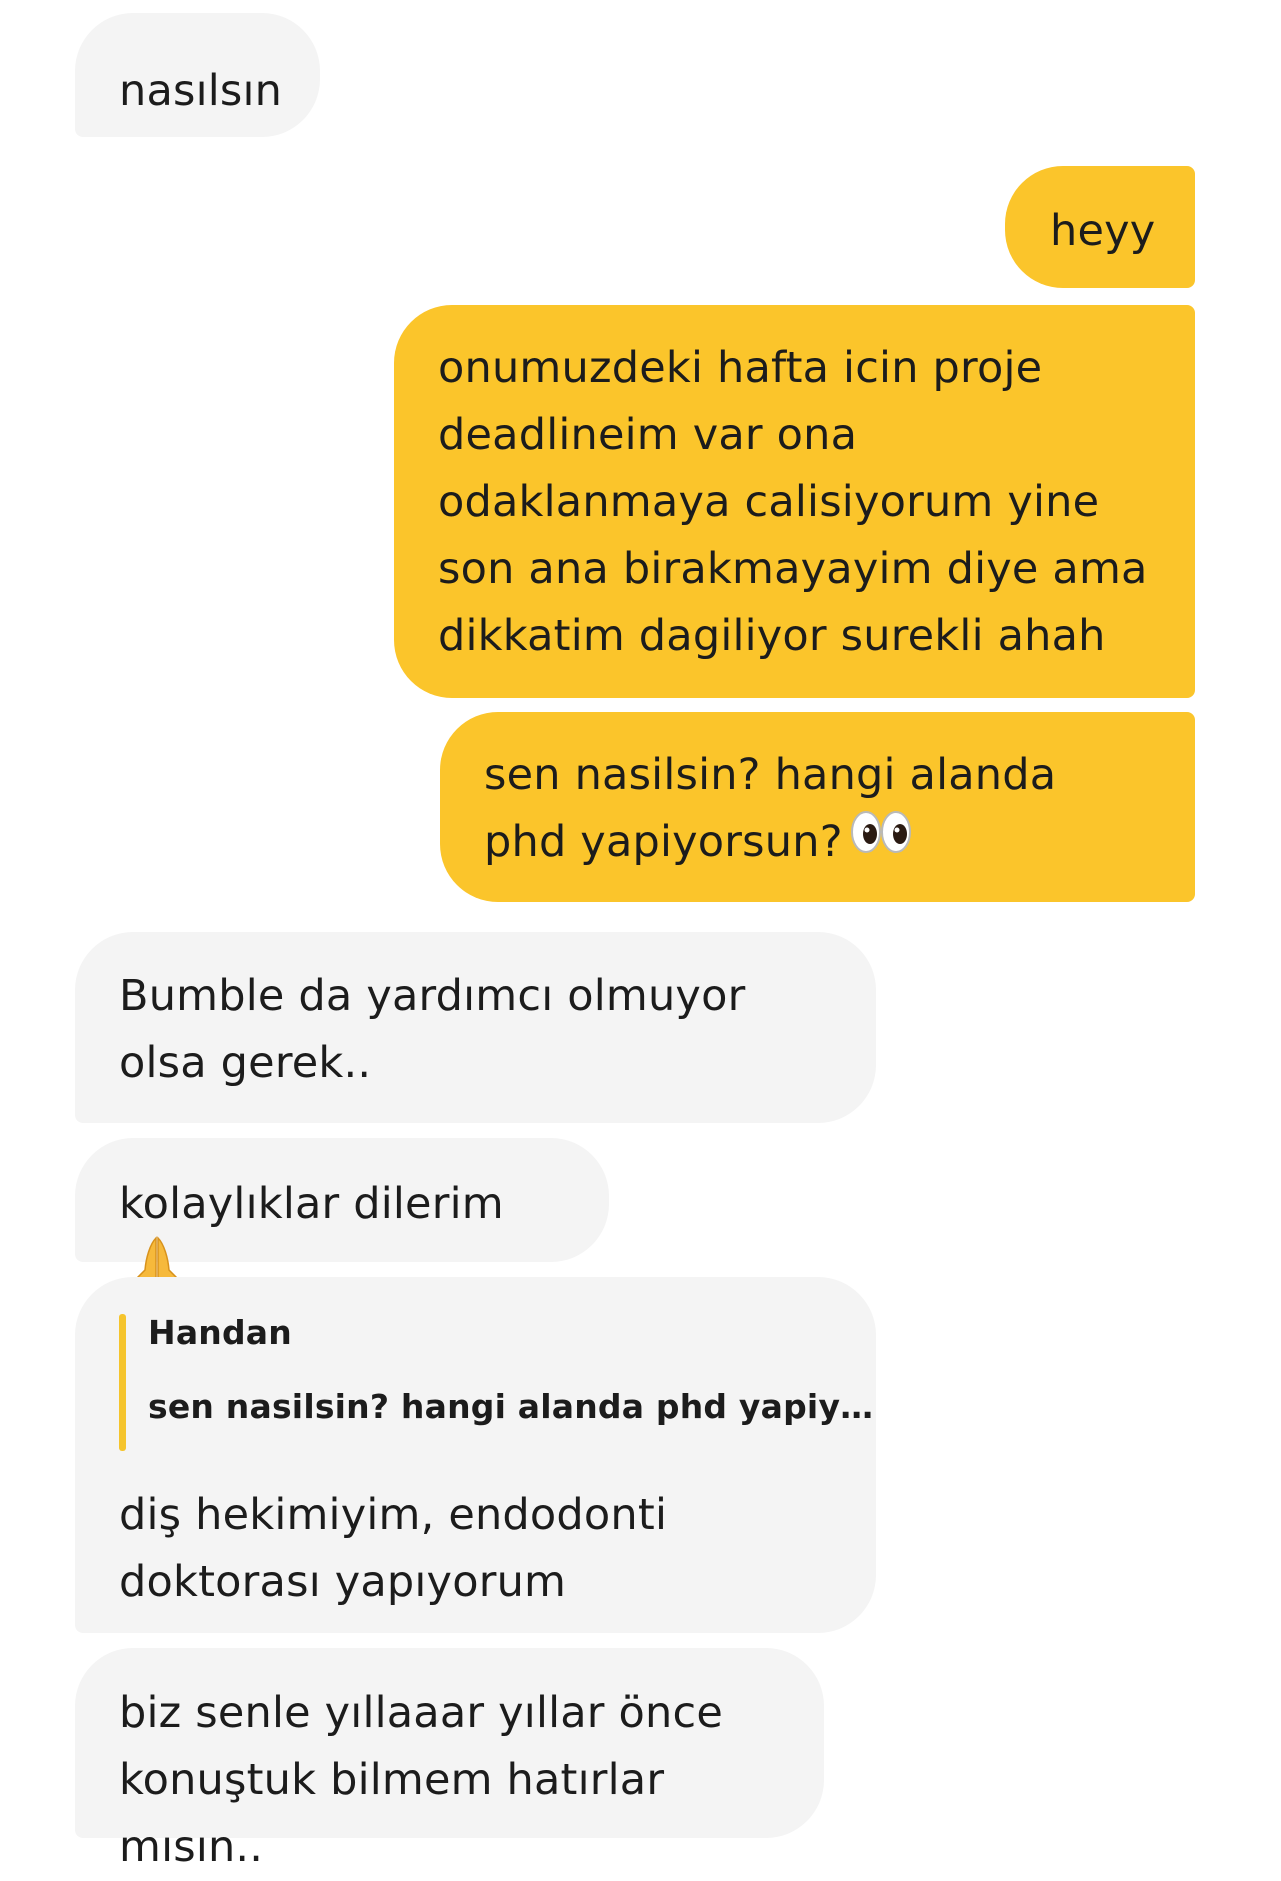 The image size is (1281, 1881). I want to click on message-bubble-incoming: nasılsın, so click(197, 75).